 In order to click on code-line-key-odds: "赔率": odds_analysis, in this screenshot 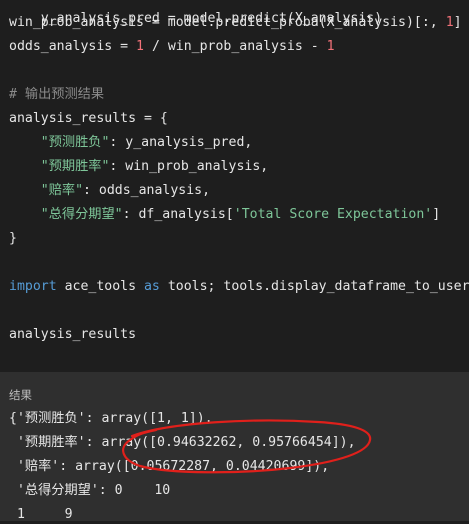, I will do `click(125, 190)`.